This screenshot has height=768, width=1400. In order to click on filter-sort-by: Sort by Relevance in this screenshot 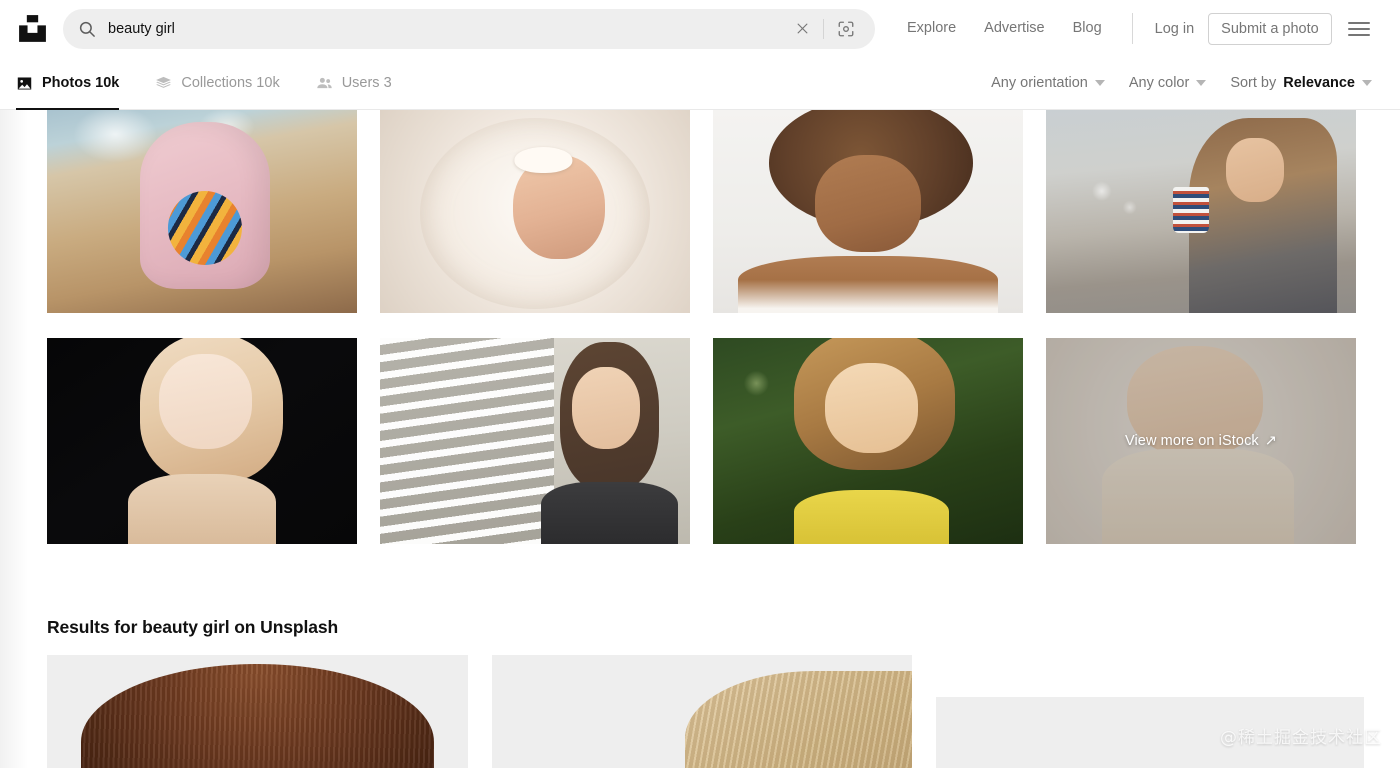, I will do `click(1299, 83)`.